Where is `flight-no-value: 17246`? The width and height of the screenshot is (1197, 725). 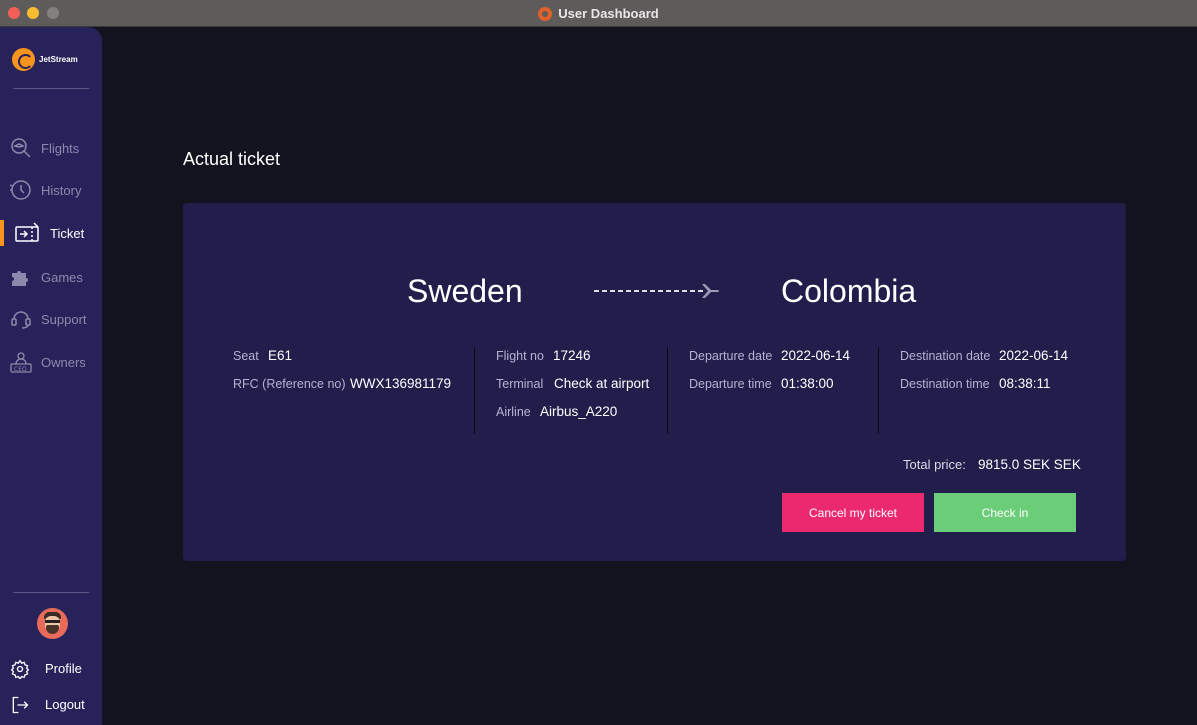 flight-no-value: 17246 is located at coordinates (572, 355).